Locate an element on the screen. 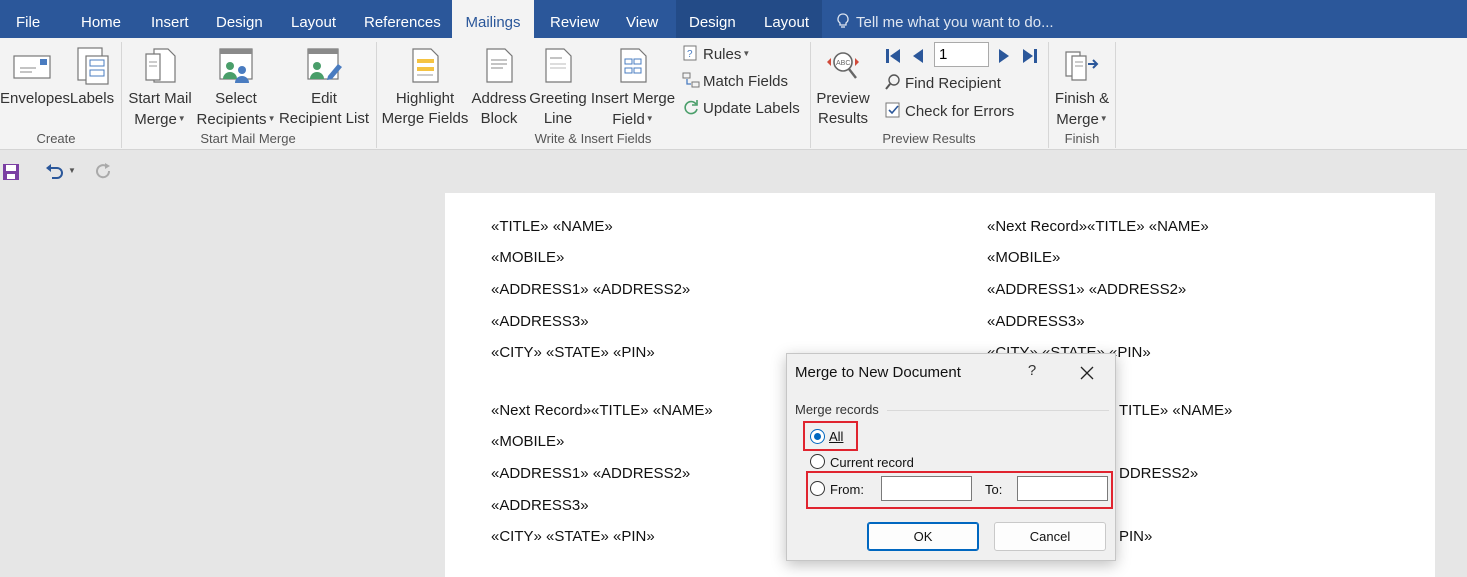 The image size is (1467, 577). close-icon is located at coordinates (1087, 373).